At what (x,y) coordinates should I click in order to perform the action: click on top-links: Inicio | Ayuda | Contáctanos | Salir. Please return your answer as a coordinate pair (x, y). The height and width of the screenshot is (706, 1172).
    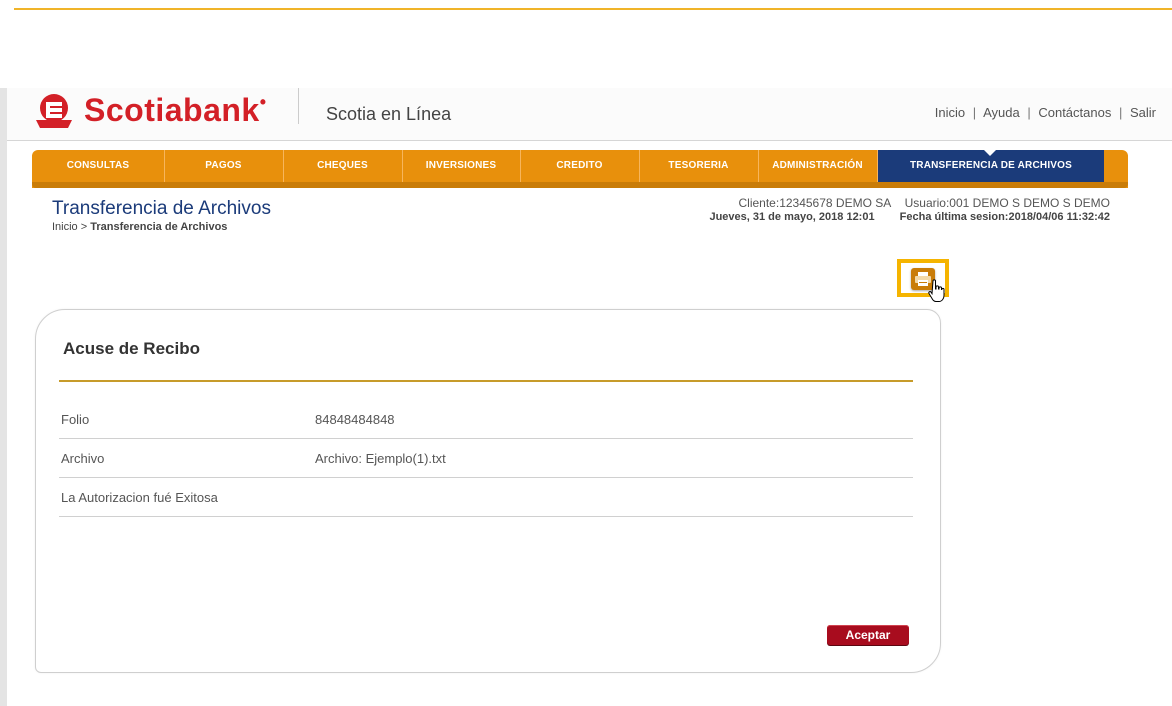
    Looking at the image, I should click on (1045, 112).